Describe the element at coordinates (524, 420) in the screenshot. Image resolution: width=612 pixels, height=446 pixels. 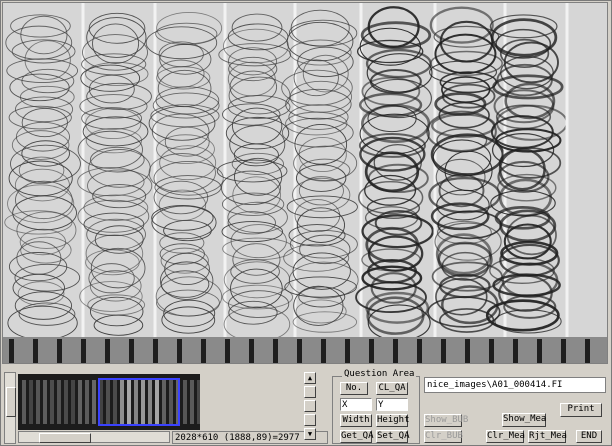
I see `show-mea-button: Show_Mea` at that location.